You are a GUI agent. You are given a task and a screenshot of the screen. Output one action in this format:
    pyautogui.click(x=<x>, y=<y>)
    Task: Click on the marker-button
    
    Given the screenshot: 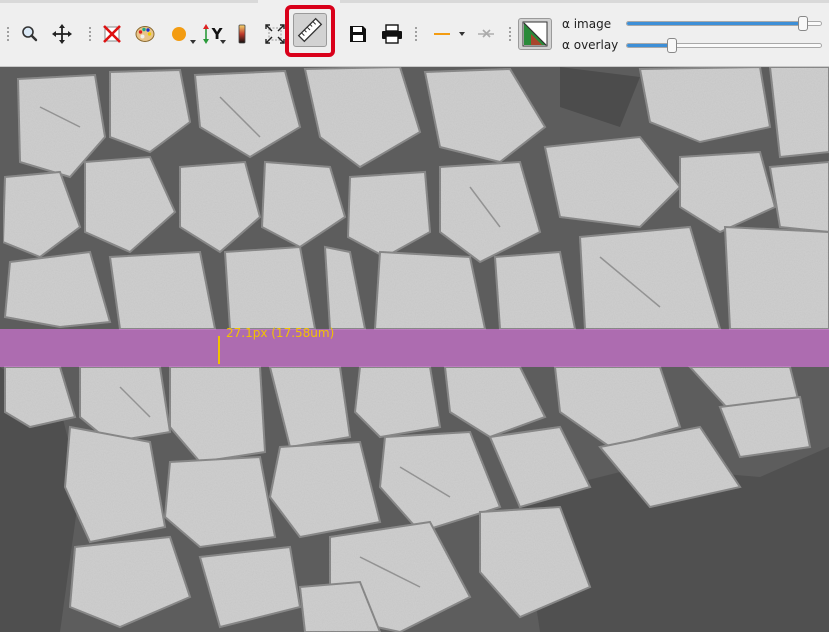 What is the action you would take?
    pyautogui.click(x=486, y=34)
    